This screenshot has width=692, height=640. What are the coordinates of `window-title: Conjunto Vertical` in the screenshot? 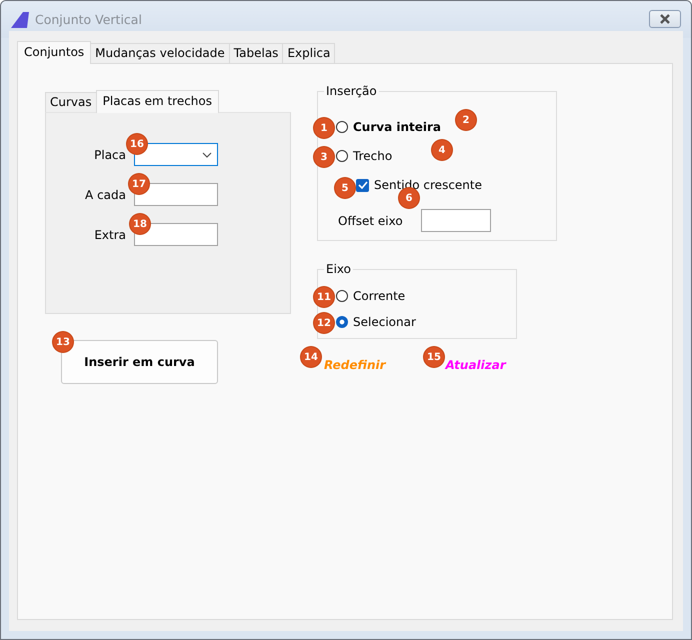 It's located at (88, 19).